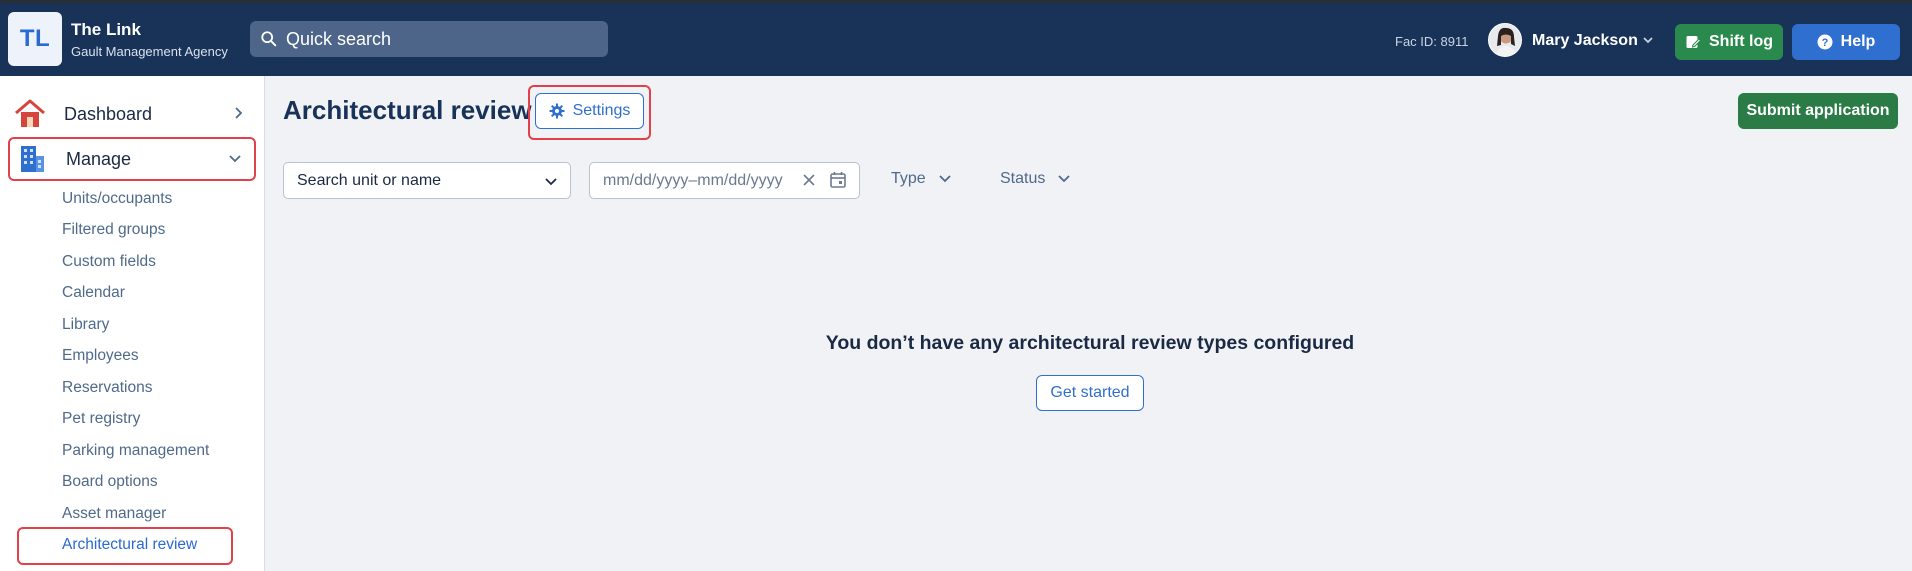 This screenshot has width=1912, height=571. I want to click on sidebar-item-asset-manager: Asset manager, so click(114, 514).